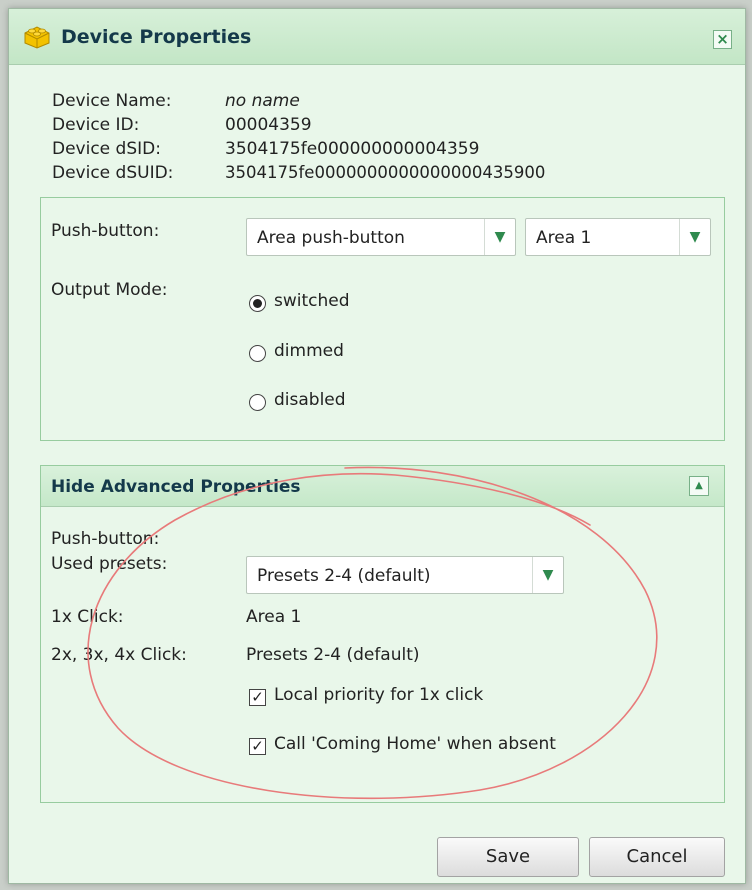 This screenshot has width=752, height=890. I want to click on click234-label: 2x, 3x, 4x Click:, so click(119, 655).